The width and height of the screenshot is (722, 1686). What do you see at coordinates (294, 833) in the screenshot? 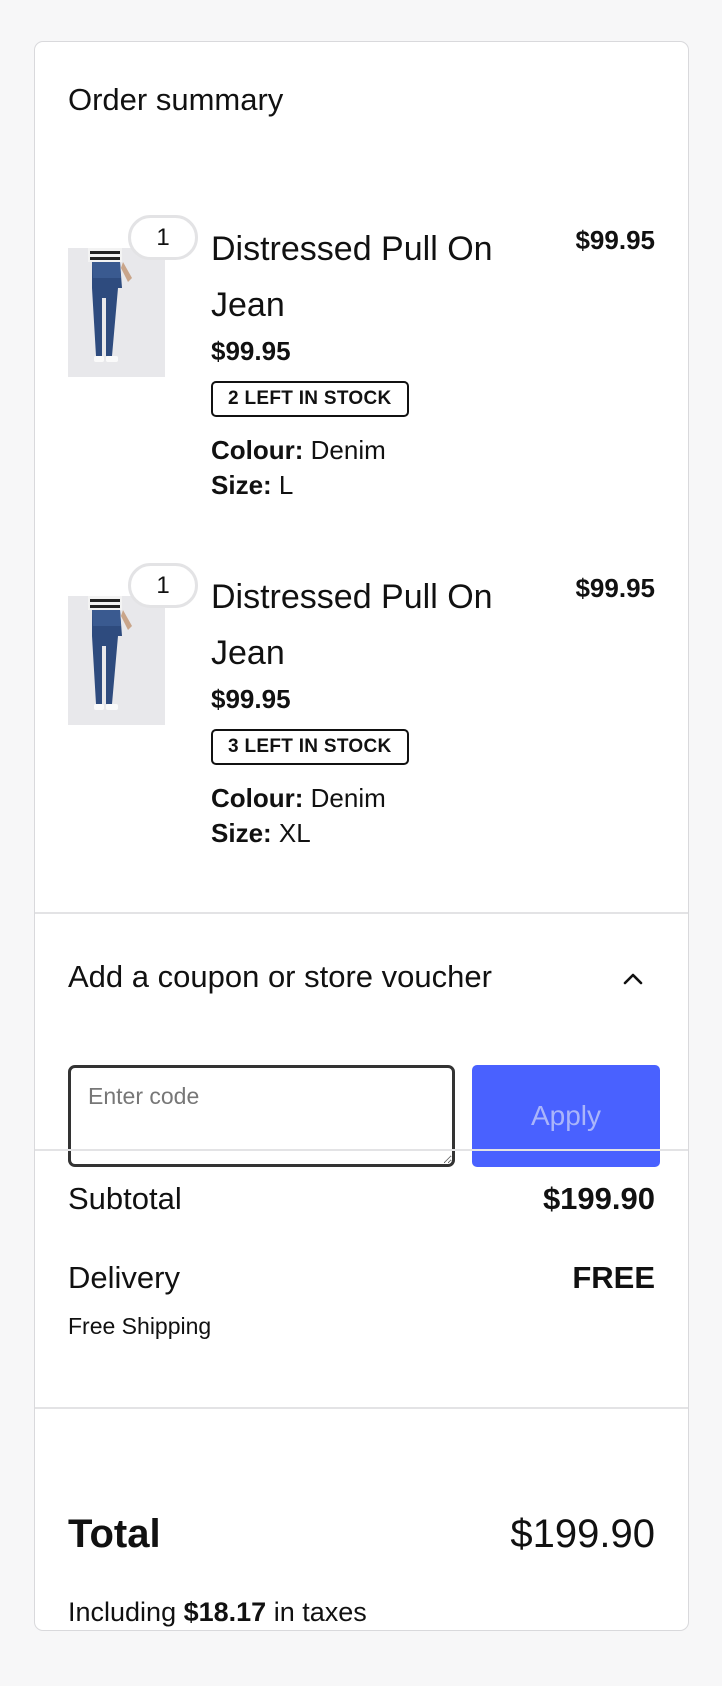
I see `size-value: XL` at bounding box center [294, 833].